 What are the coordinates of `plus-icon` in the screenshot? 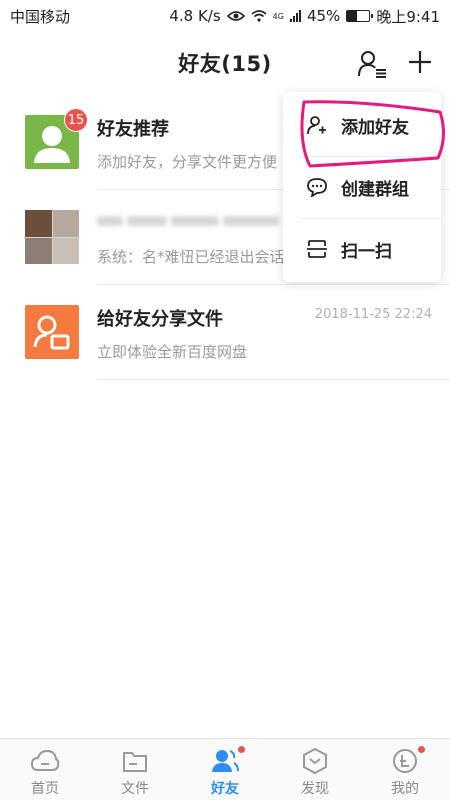 It's located at (420, 62).